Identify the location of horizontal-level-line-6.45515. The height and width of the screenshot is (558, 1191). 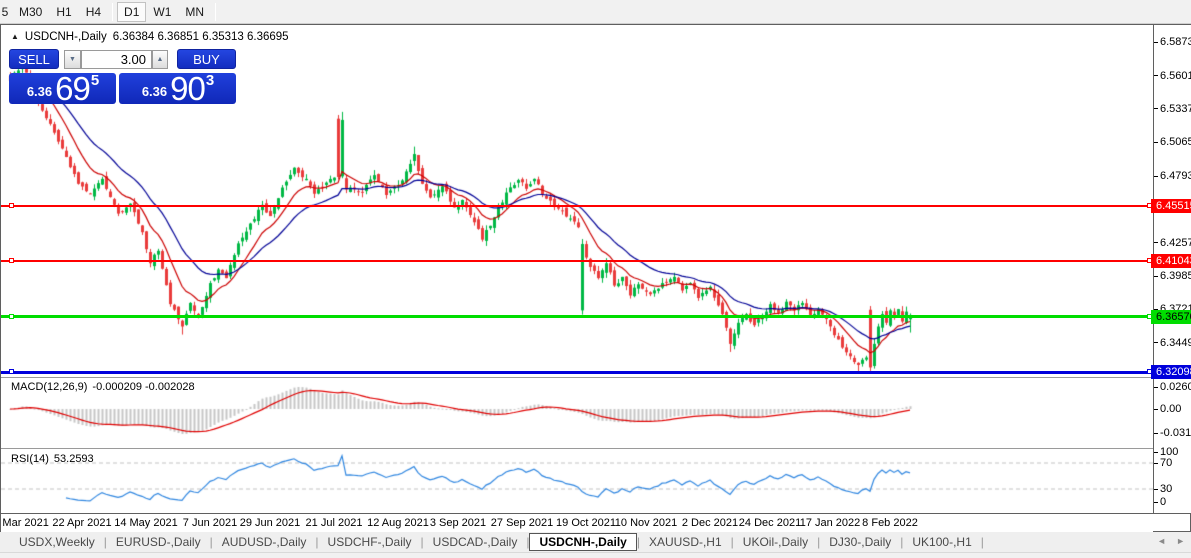
(577, 205).